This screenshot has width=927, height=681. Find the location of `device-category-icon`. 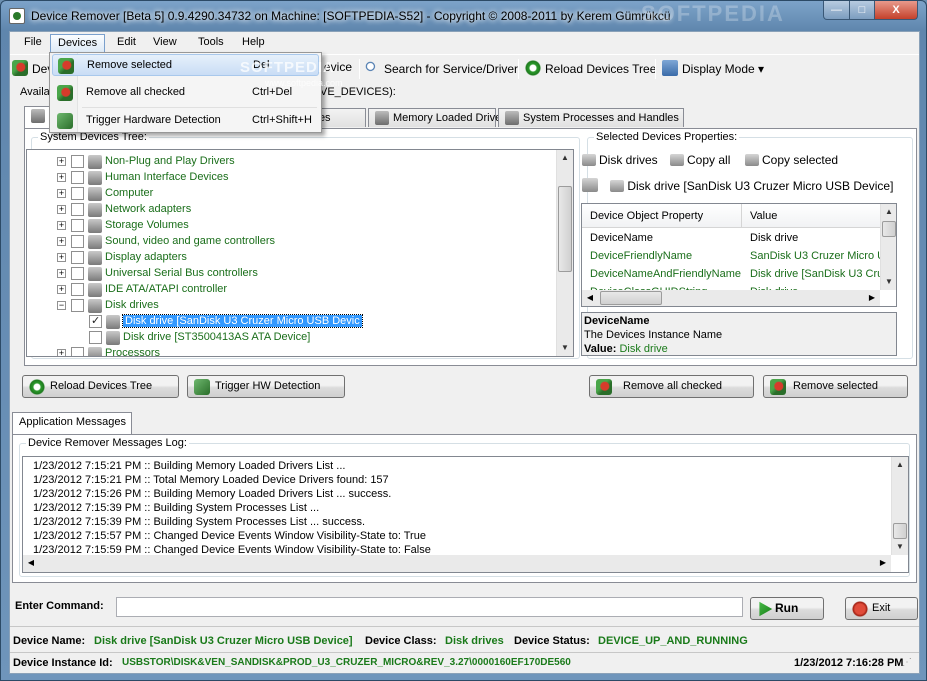

device-category-icon is located at coordinates (95, 210).